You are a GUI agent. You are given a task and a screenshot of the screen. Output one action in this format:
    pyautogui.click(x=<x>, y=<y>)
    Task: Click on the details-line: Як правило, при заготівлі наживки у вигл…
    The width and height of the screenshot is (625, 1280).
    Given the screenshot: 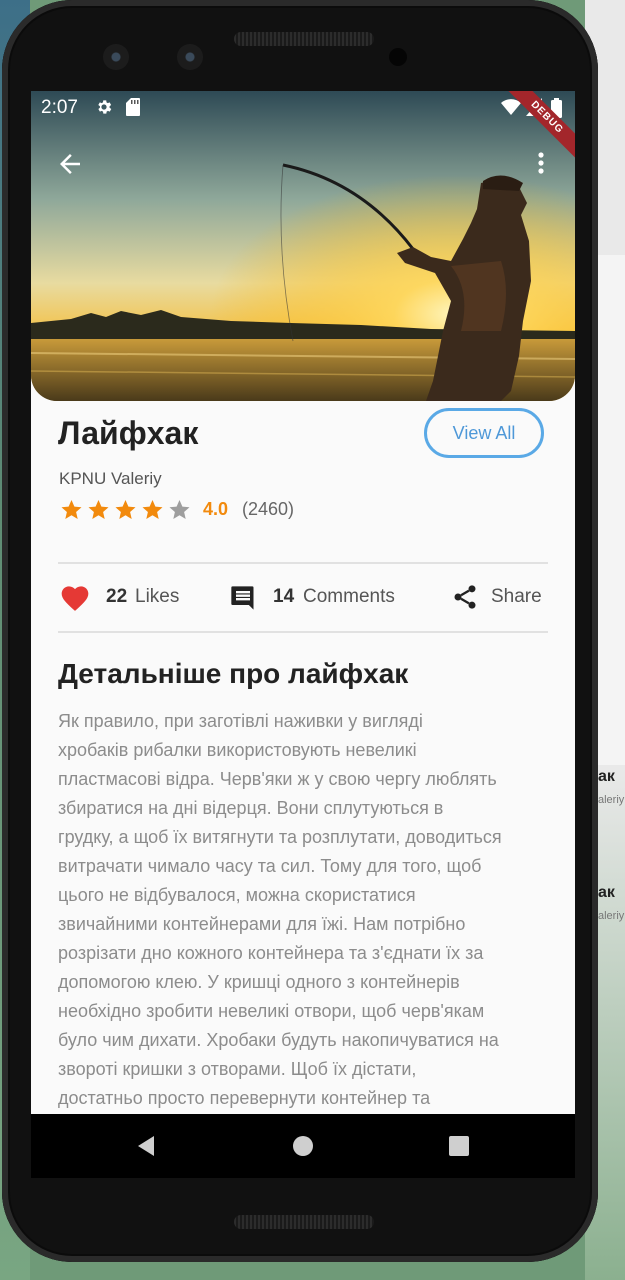 What is the action you would take?
    pyautogui.click(x=240, y=721)
    